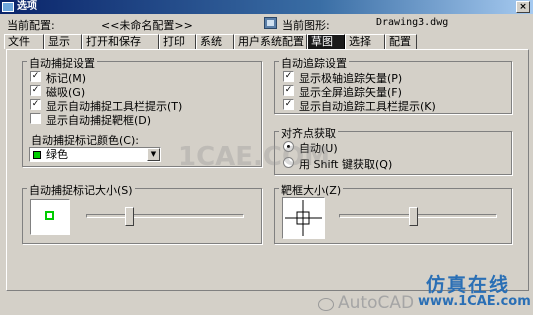 The image size is (533, 315). What do you see at coordinates (308, 133) in the screenshot?
I see `alignment-title: 对齐点获取` at bounding box center [308, 133].